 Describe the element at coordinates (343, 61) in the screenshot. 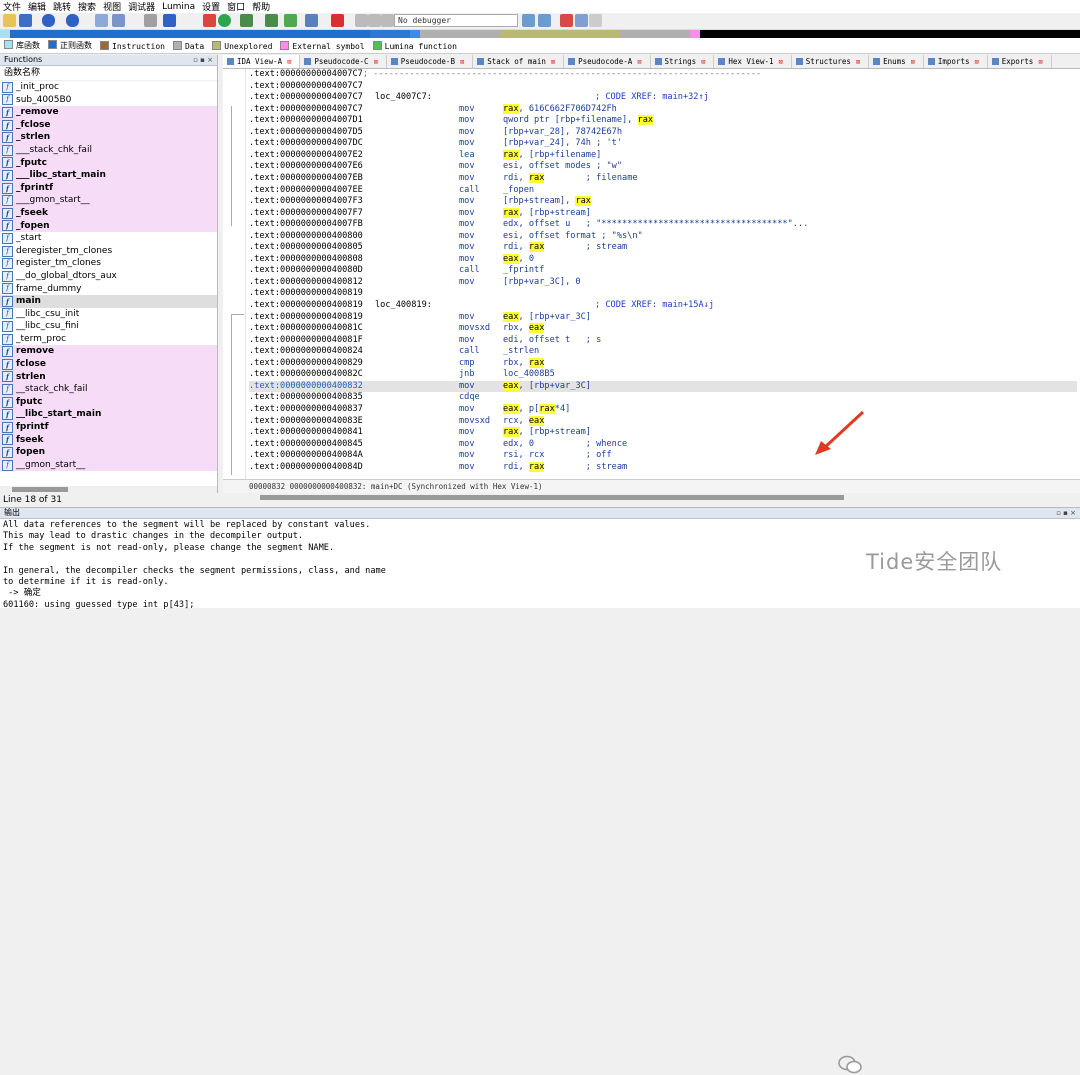

I see `tab-pseudocode-c: Pseudocode-C ⊠` at that location.